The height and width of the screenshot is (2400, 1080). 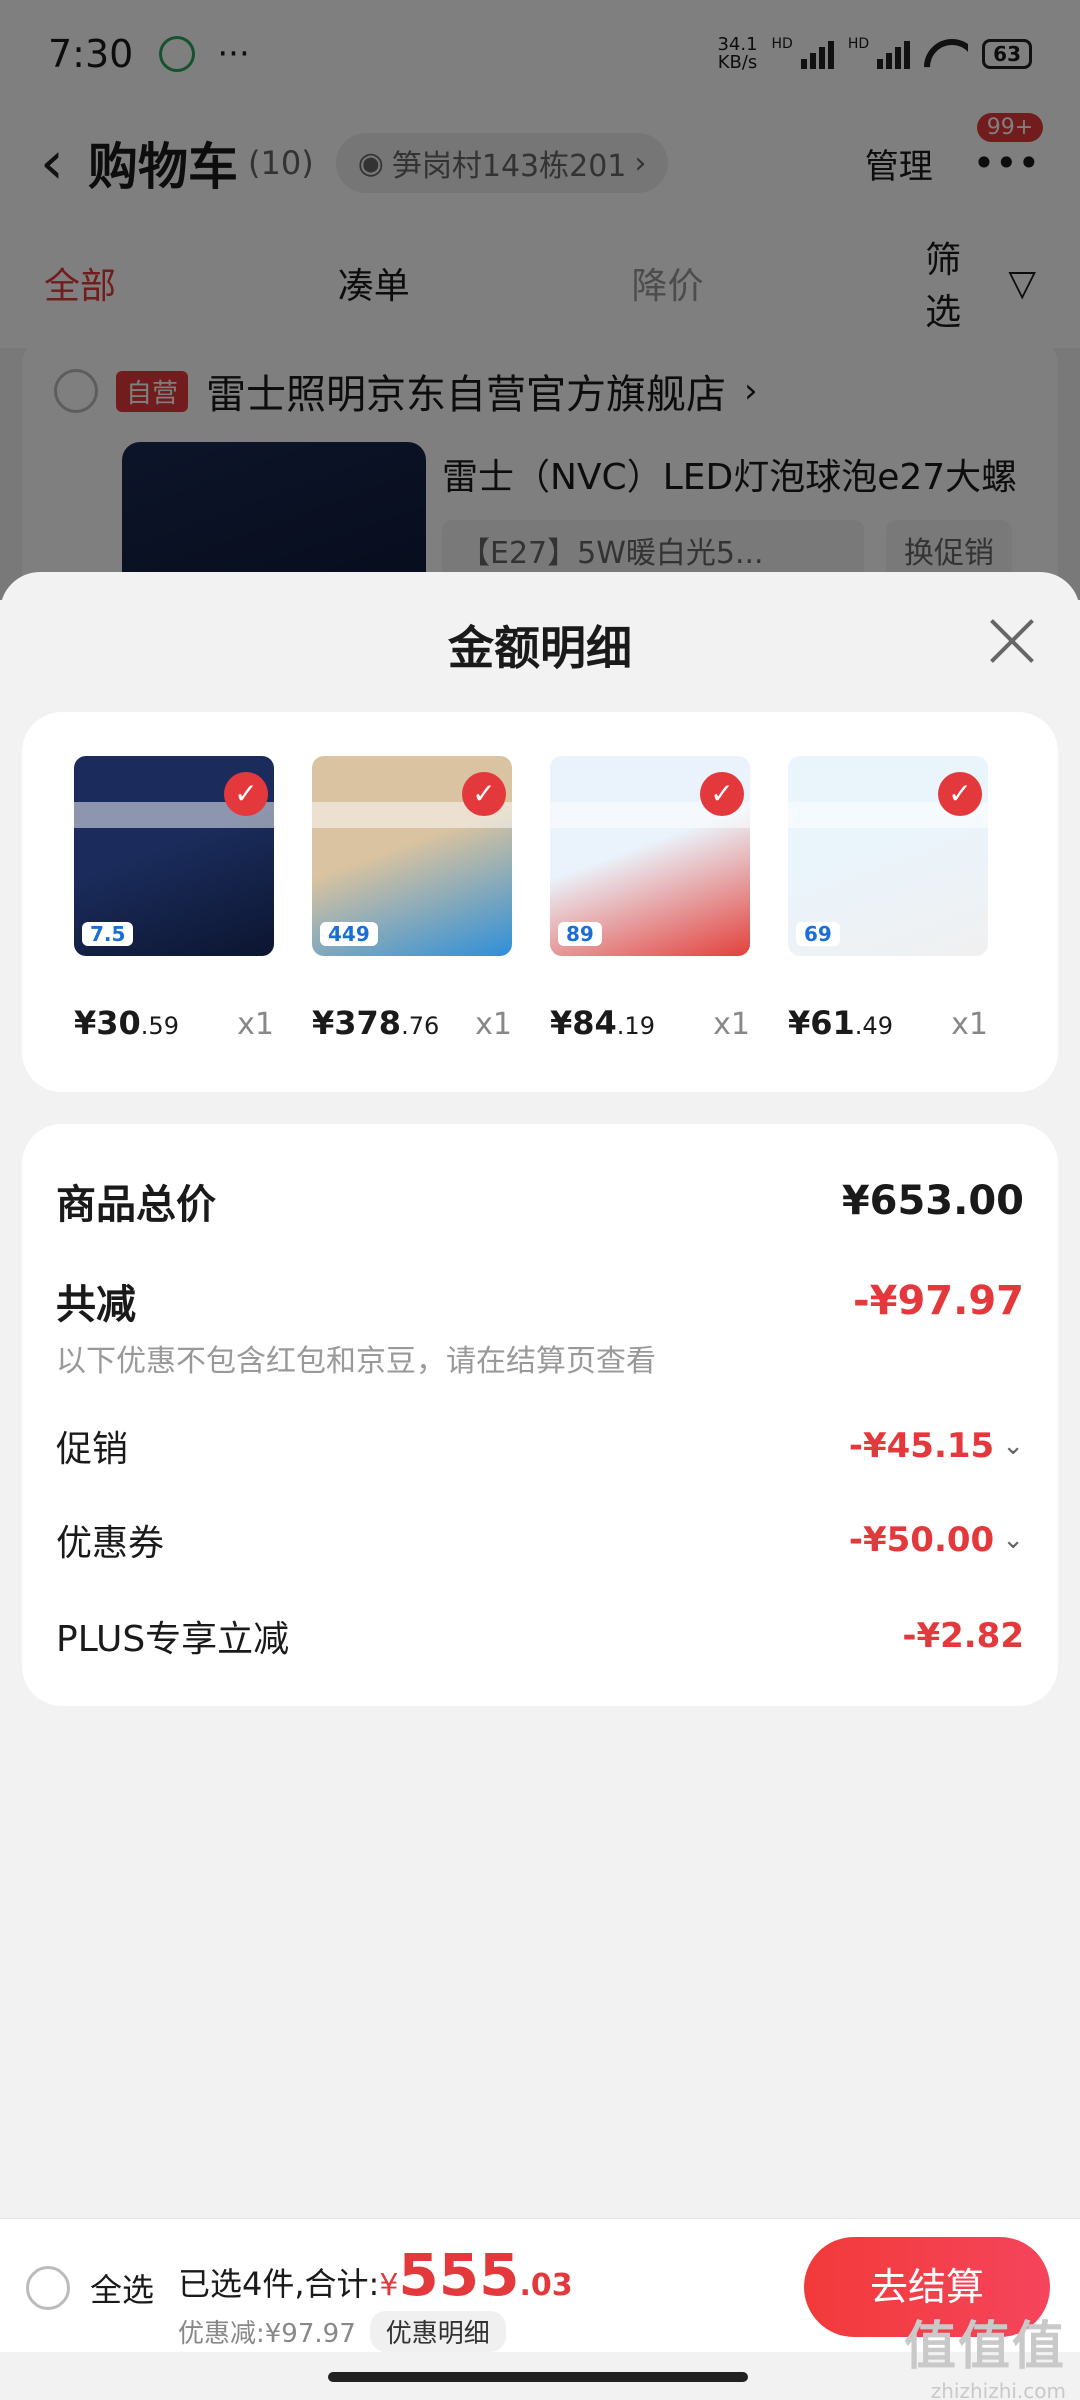 What do you see at coordinates (173, 1639) in the screenshot?
I see `plus-discount-label: PLUS专享立减` at bounding box center [173, 1639].